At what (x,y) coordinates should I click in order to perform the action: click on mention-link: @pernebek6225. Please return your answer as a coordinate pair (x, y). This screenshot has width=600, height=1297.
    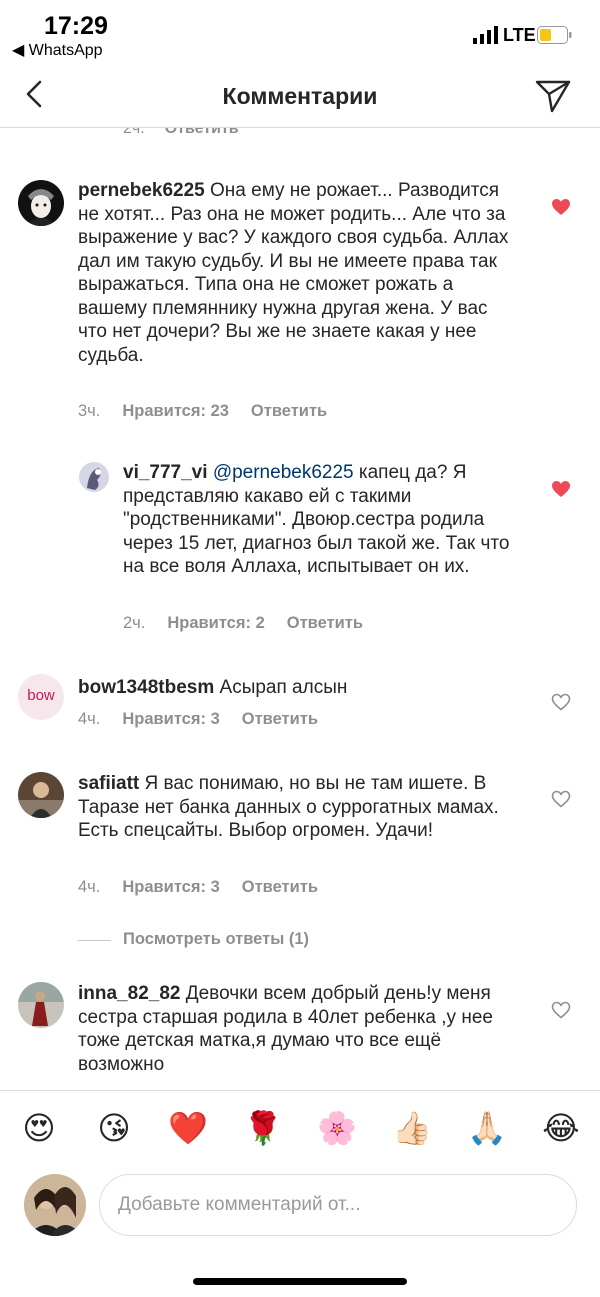
    Looking at the image, I should click on (283, 472).